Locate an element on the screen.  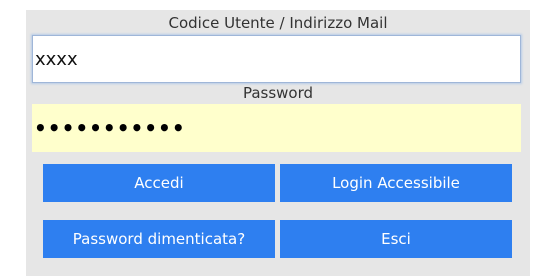
password-label: Password is located at coordinates (278, 93).